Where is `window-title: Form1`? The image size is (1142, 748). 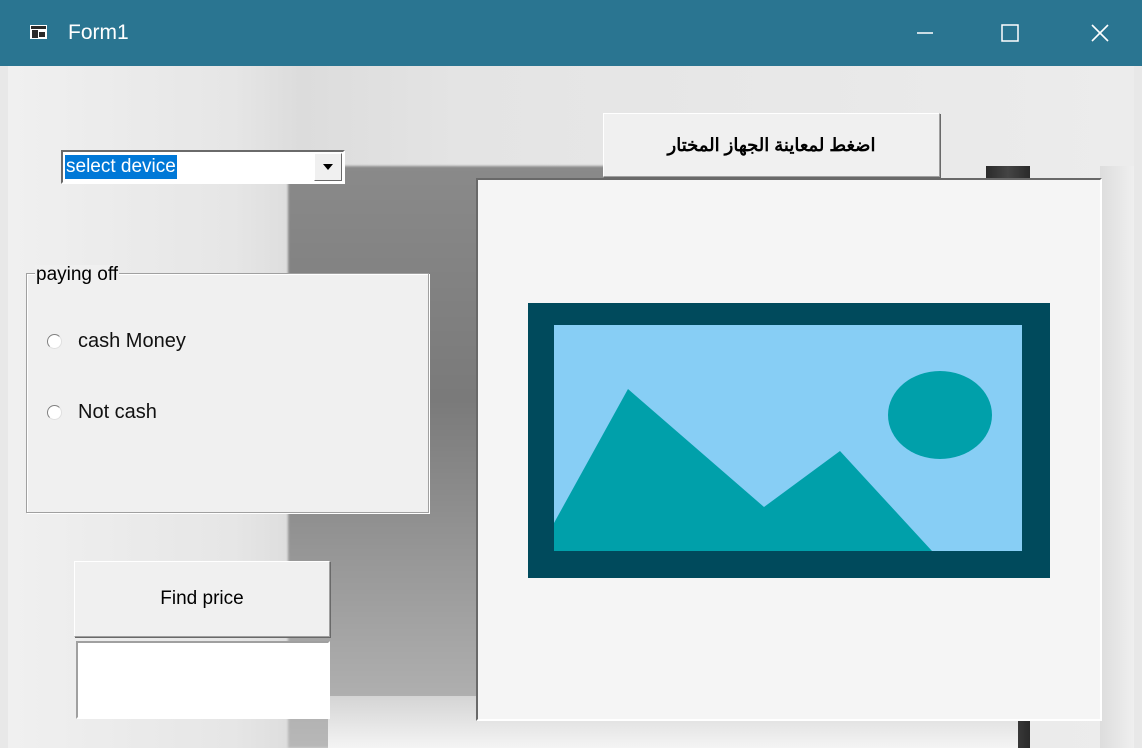
window-title: Form1 is located at coordinates (98, 32).